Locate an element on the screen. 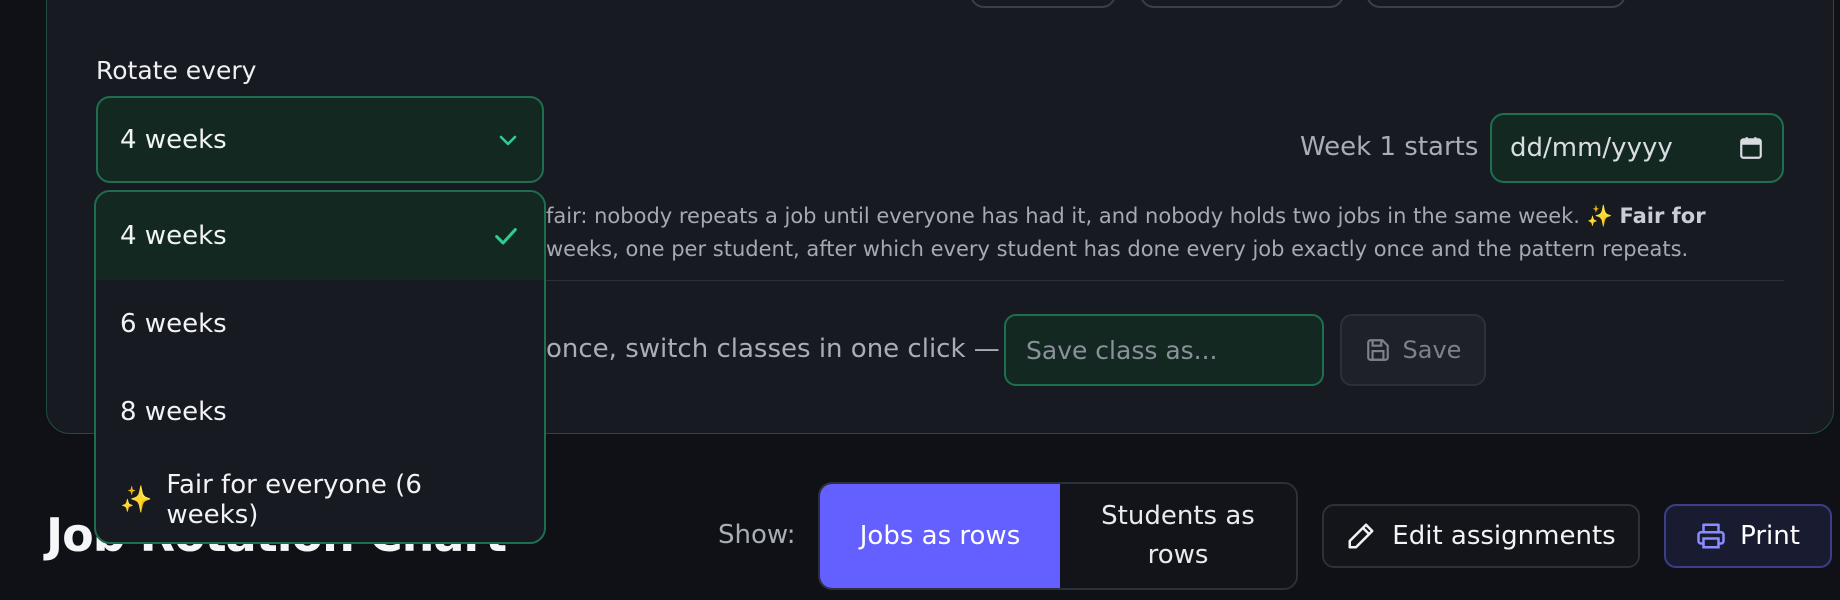  week-start-date-input: dd/mm/yyyy is located at coordinates (1637, 148).